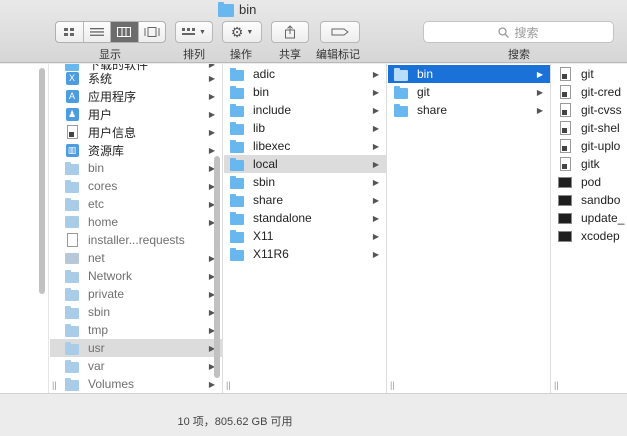 This screenshot has width=627, height=436. I want to click on list-item: sandbo, so click(589, 200).